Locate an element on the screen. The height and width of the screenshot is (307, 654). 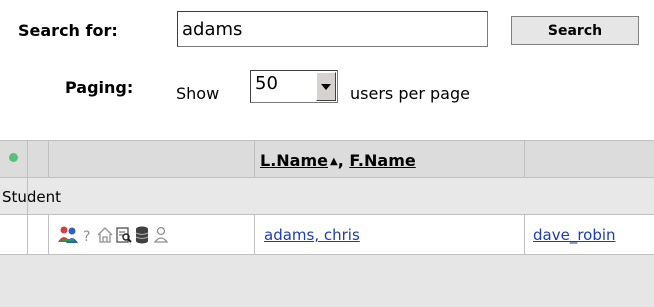
page-size-select: 50 is located at coordinates (294, 86).